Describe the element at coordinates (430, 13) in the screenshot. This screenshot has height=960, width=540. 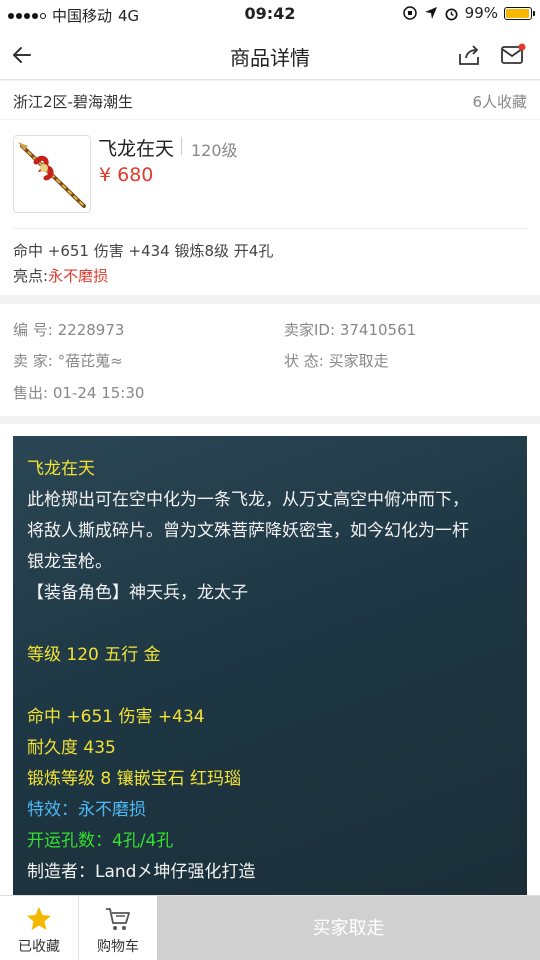
I see `location-icon` at that location.